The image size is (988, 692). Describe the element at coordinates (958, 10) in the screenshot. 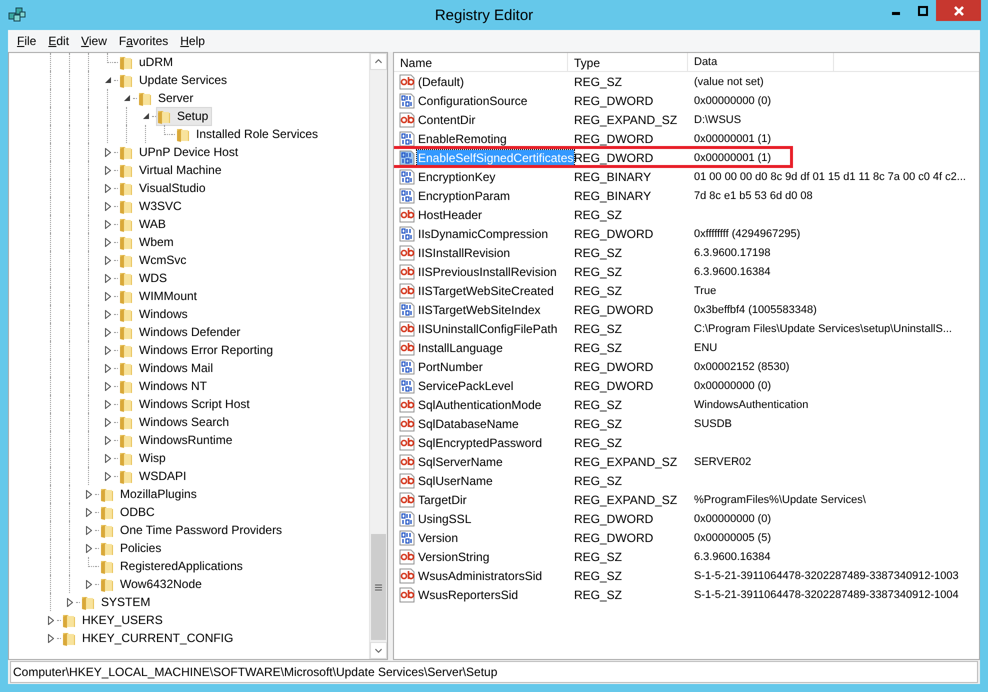

I see `close-button` at that location.